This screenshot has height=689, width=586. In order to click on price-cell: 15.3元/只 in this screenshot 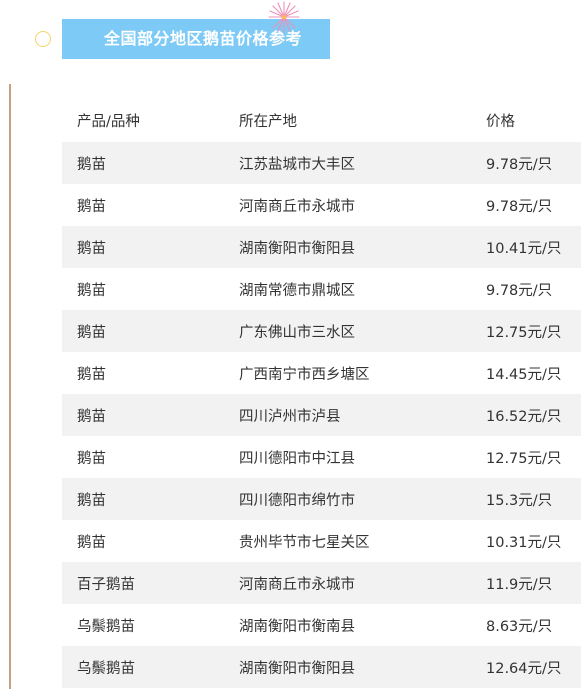, I will do `click(519, 500)`.